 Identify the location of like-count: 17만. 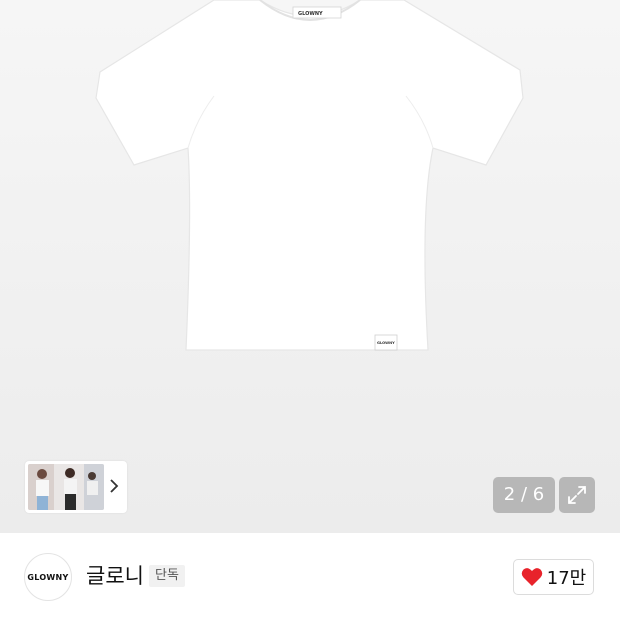
(566, 578).